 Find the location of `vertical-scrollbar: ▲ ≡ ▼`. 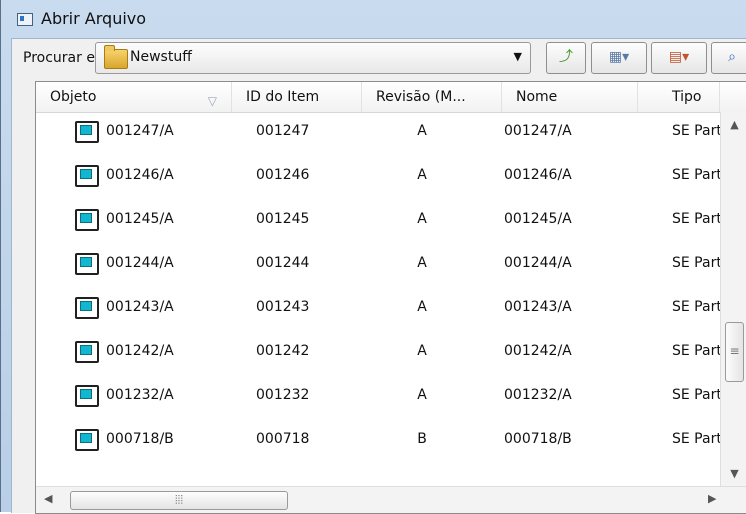

vertical-scrollbar: ▲ ≡ ▼ is located at coordinates (733, 299).